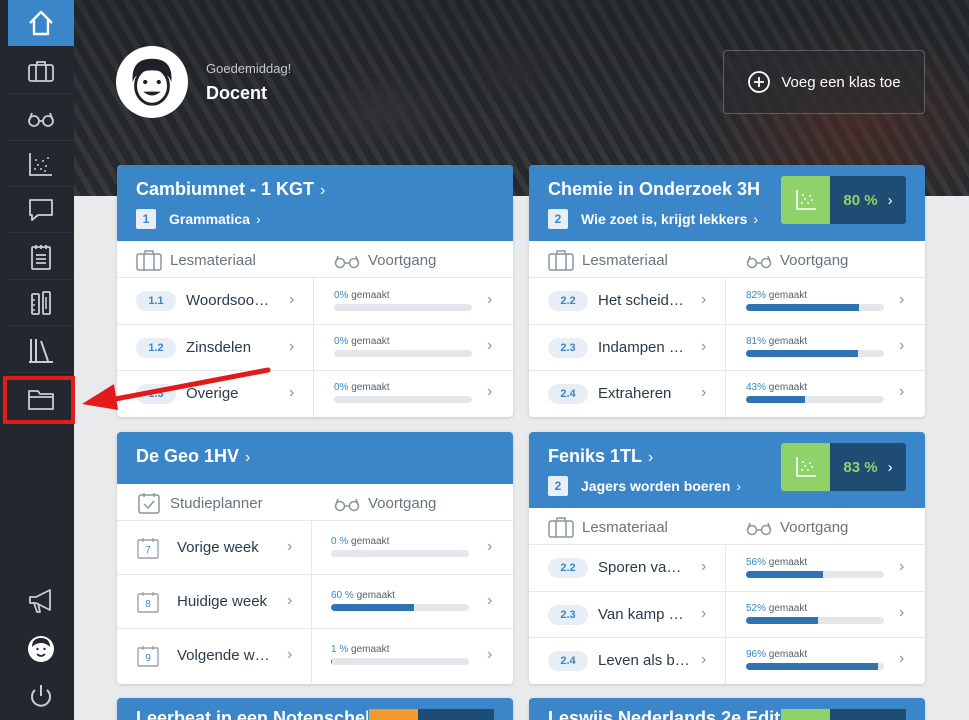  I want to click on sidebar-item-announcements, so click(41, 601).